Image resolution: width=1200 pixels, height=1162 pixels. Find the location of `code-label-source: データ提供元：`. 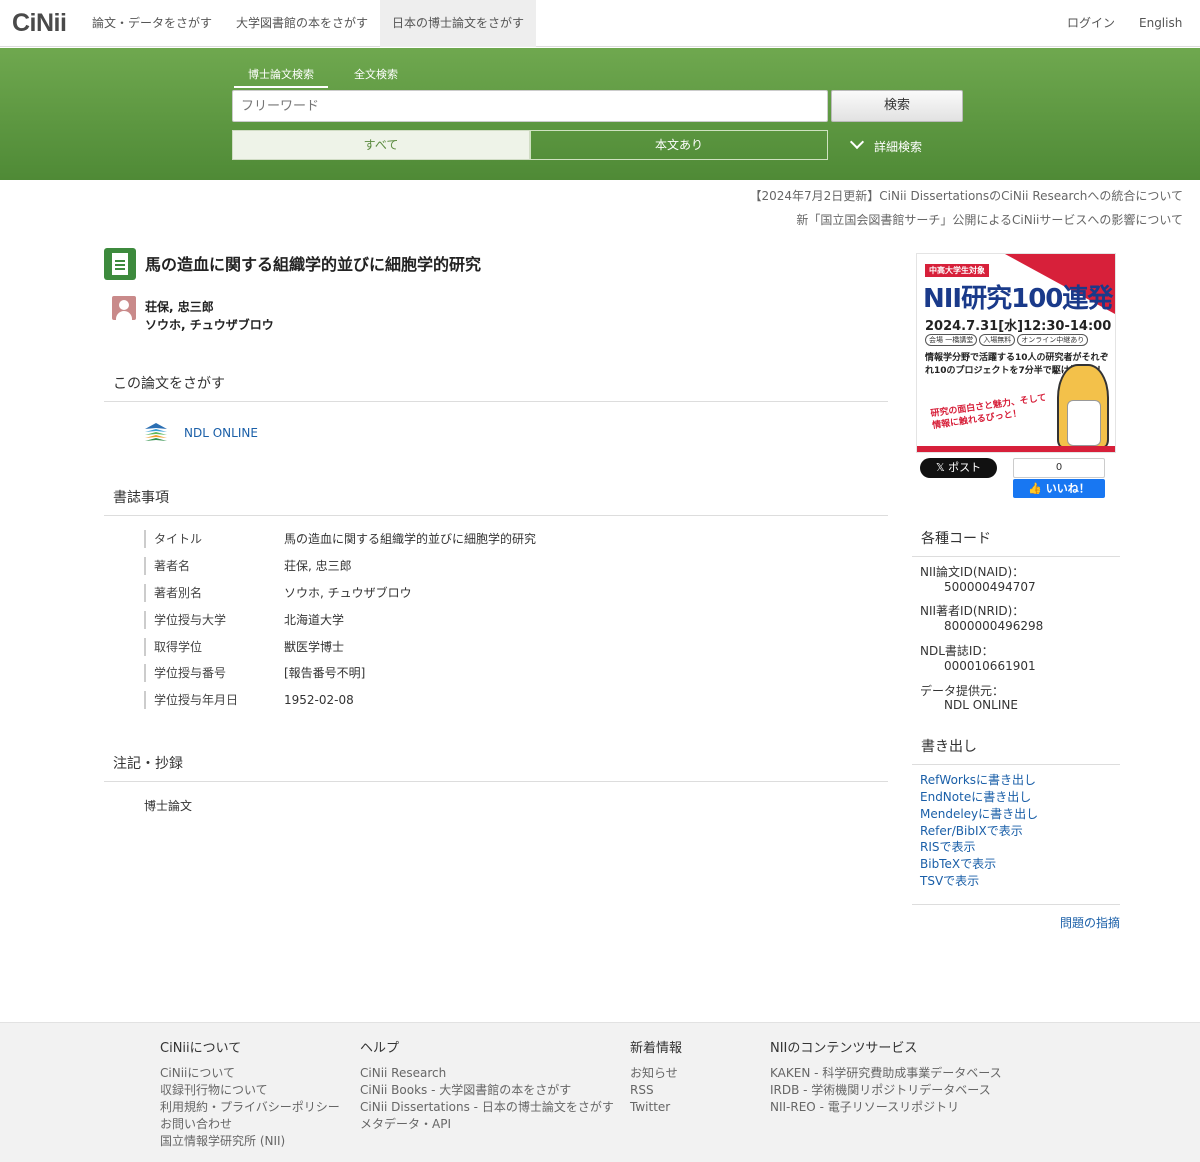

code-label-source: データ提供元： is located at coordinates (962, 691).